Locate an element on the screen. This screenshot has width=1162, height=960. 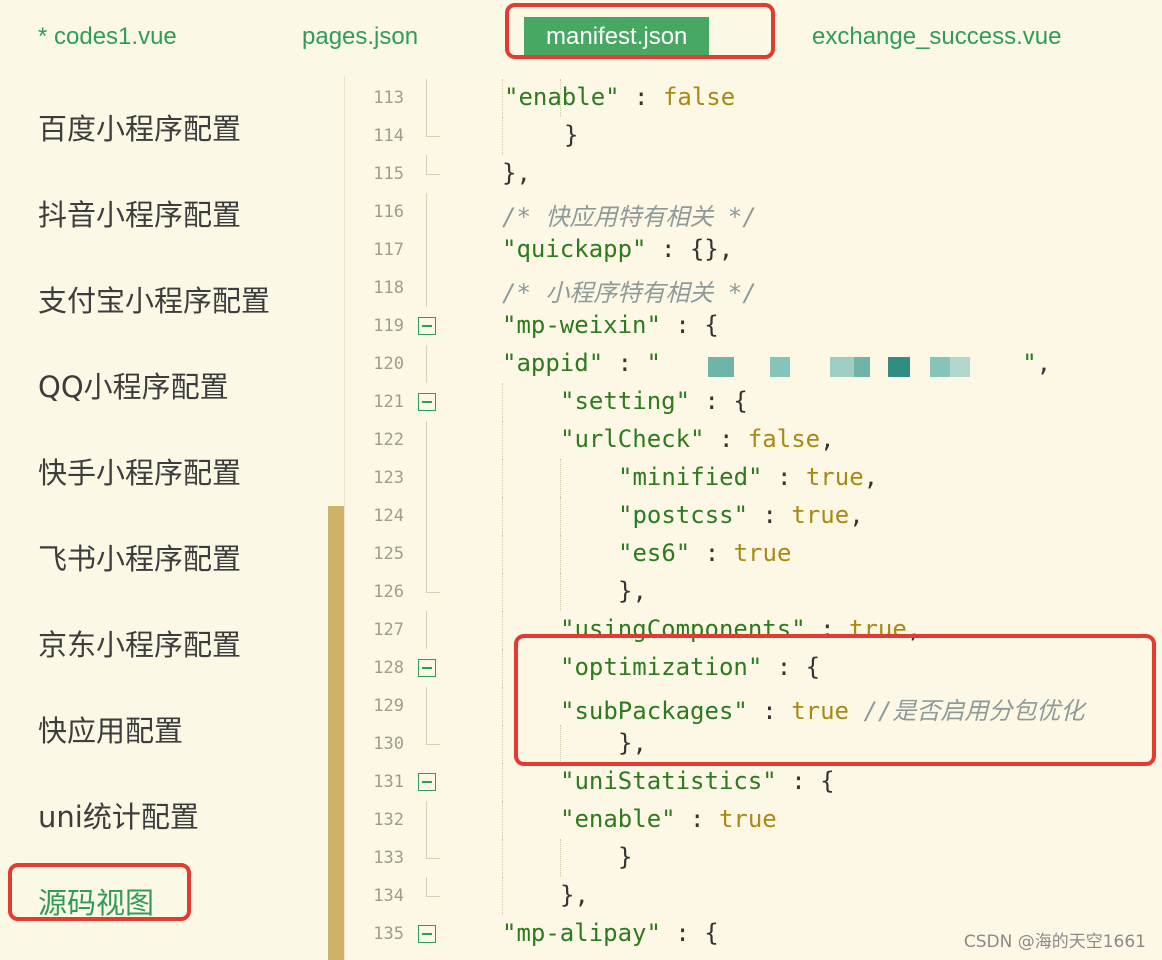
code-text: "es6" : true is located at coordinates (704, 553).